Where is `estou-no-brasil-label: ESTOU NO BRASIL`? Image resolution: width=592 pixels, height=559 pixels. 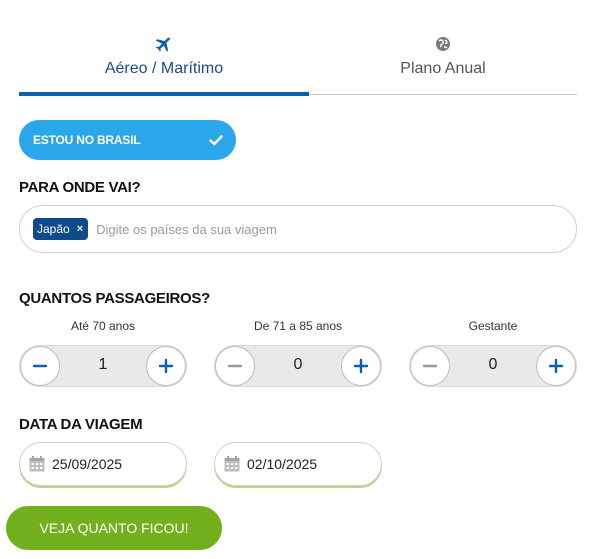 estou-no-brasil-label: ESTOU NO BRASIL is located at coordinates (87, 140).